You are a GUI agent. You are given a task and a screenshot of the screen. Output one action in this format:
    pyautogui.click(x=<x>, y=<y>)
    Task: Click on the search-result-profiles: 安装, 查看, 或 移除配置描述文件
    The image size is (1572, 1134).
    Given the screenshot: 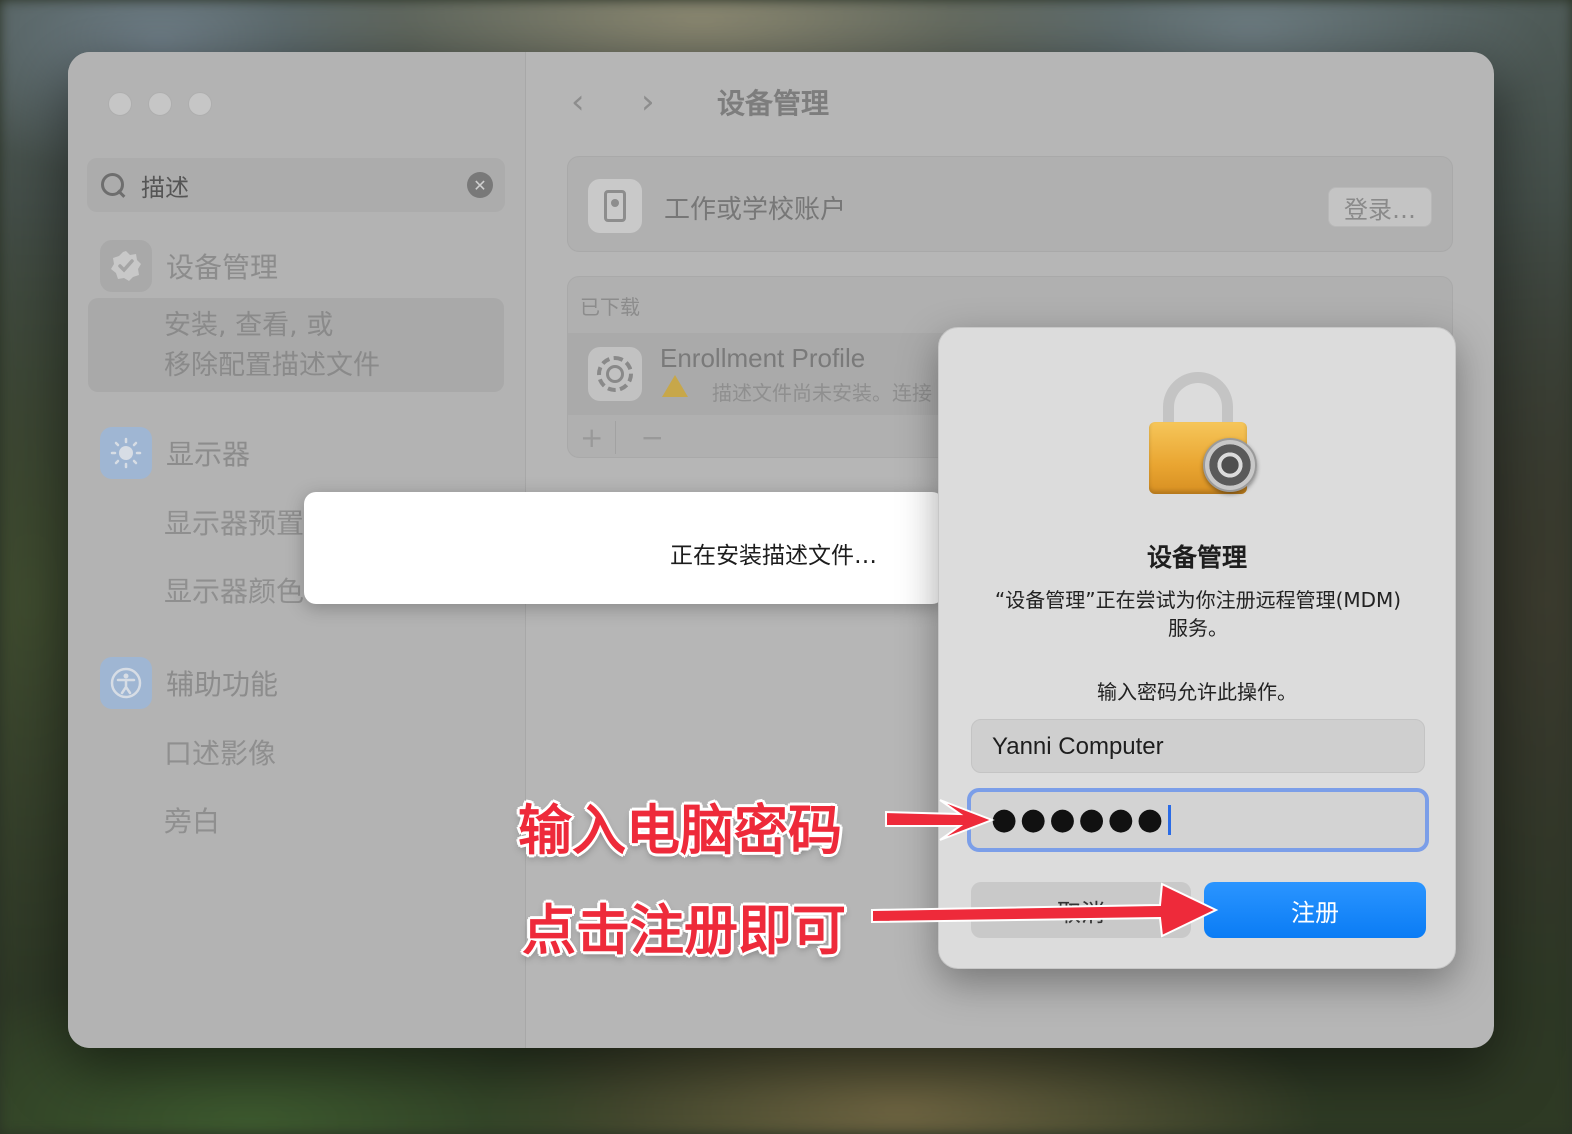 What is the action you would take?
    pyautogui.click(x=296, y=345)
    